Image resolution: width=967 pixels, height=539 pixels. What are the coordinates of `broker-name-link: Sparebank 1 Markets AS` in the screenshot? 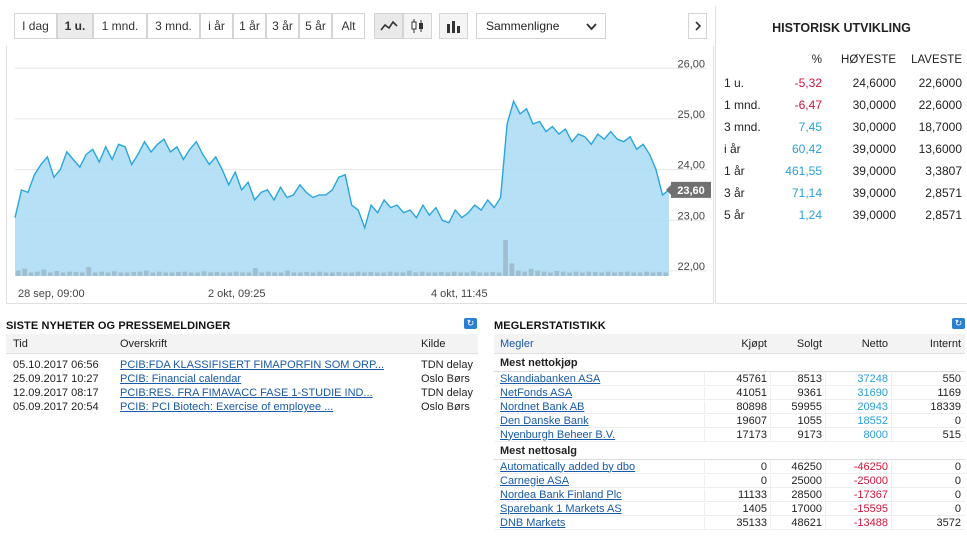 It's located at (599, 509).